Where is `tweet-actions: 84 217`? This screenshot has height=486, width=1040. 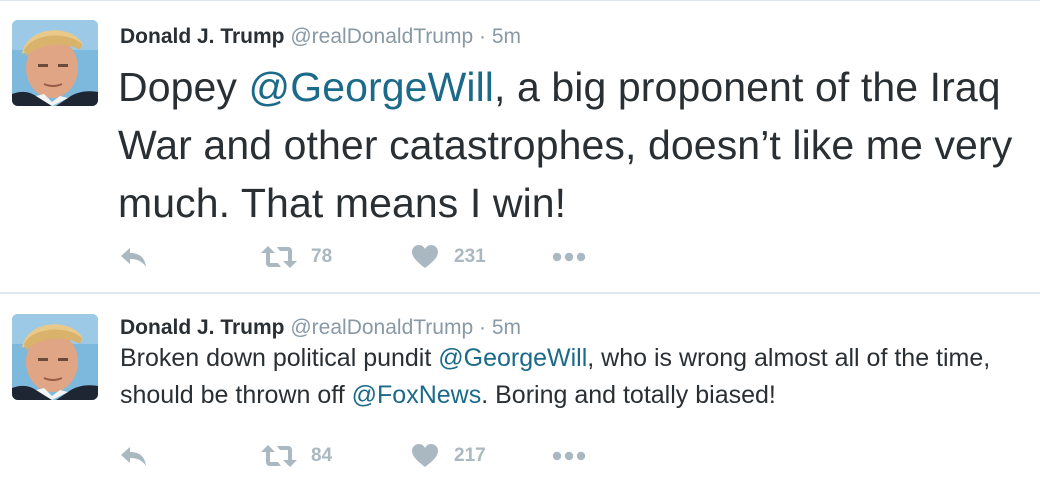 tweet-actions: 84 217 is located at coordinates (520, 456).